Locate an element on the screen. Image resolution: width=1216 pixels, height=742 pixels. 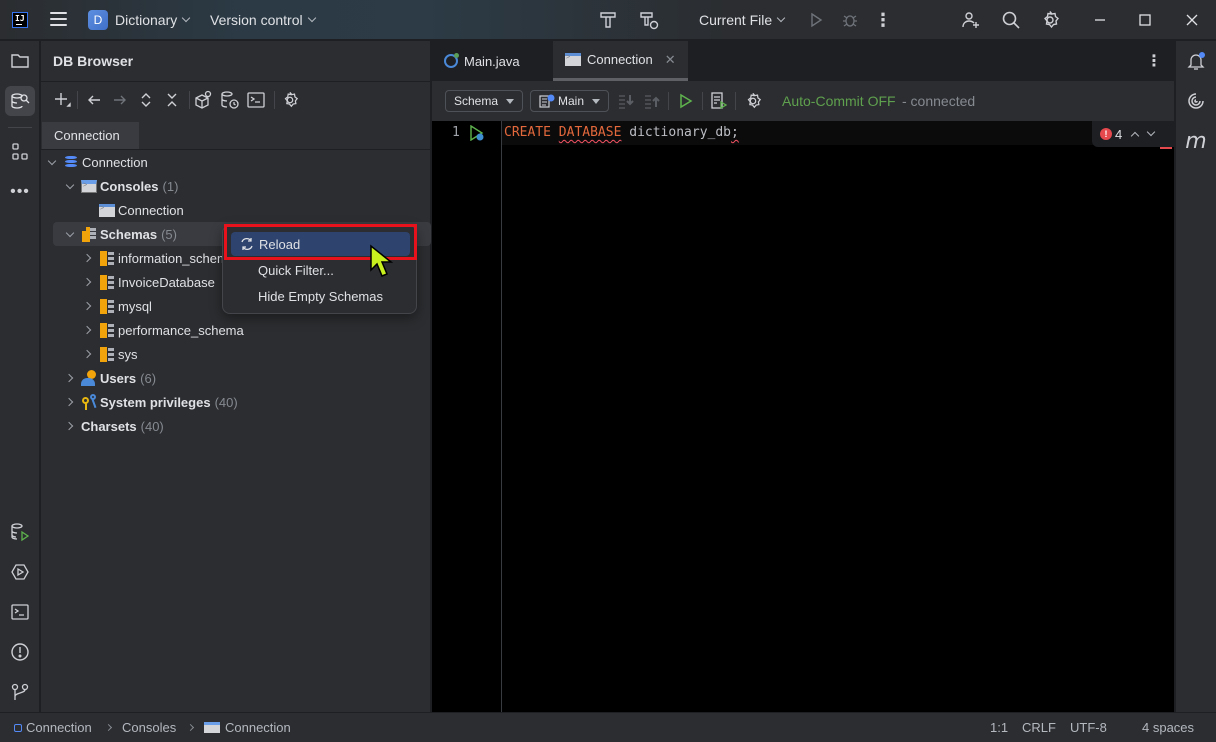
tree-node-users: Users (6) is located at coordinates (236, 378).